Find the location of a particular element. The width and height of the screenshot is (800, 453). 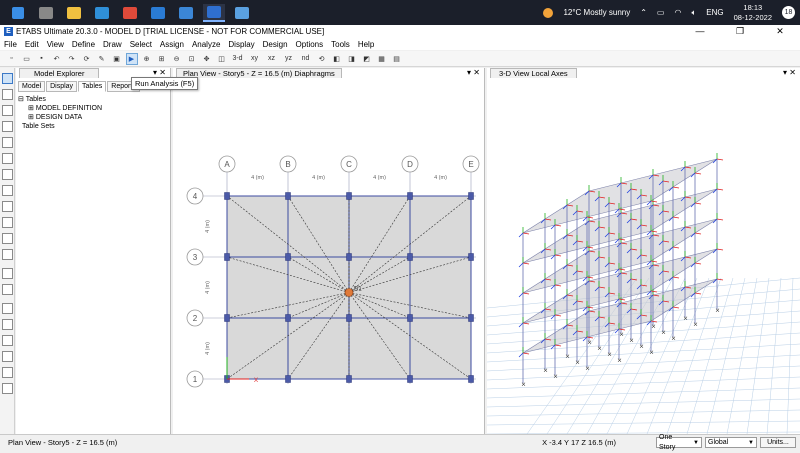

view-3d: 3-d is located at coordinates (238, 59).